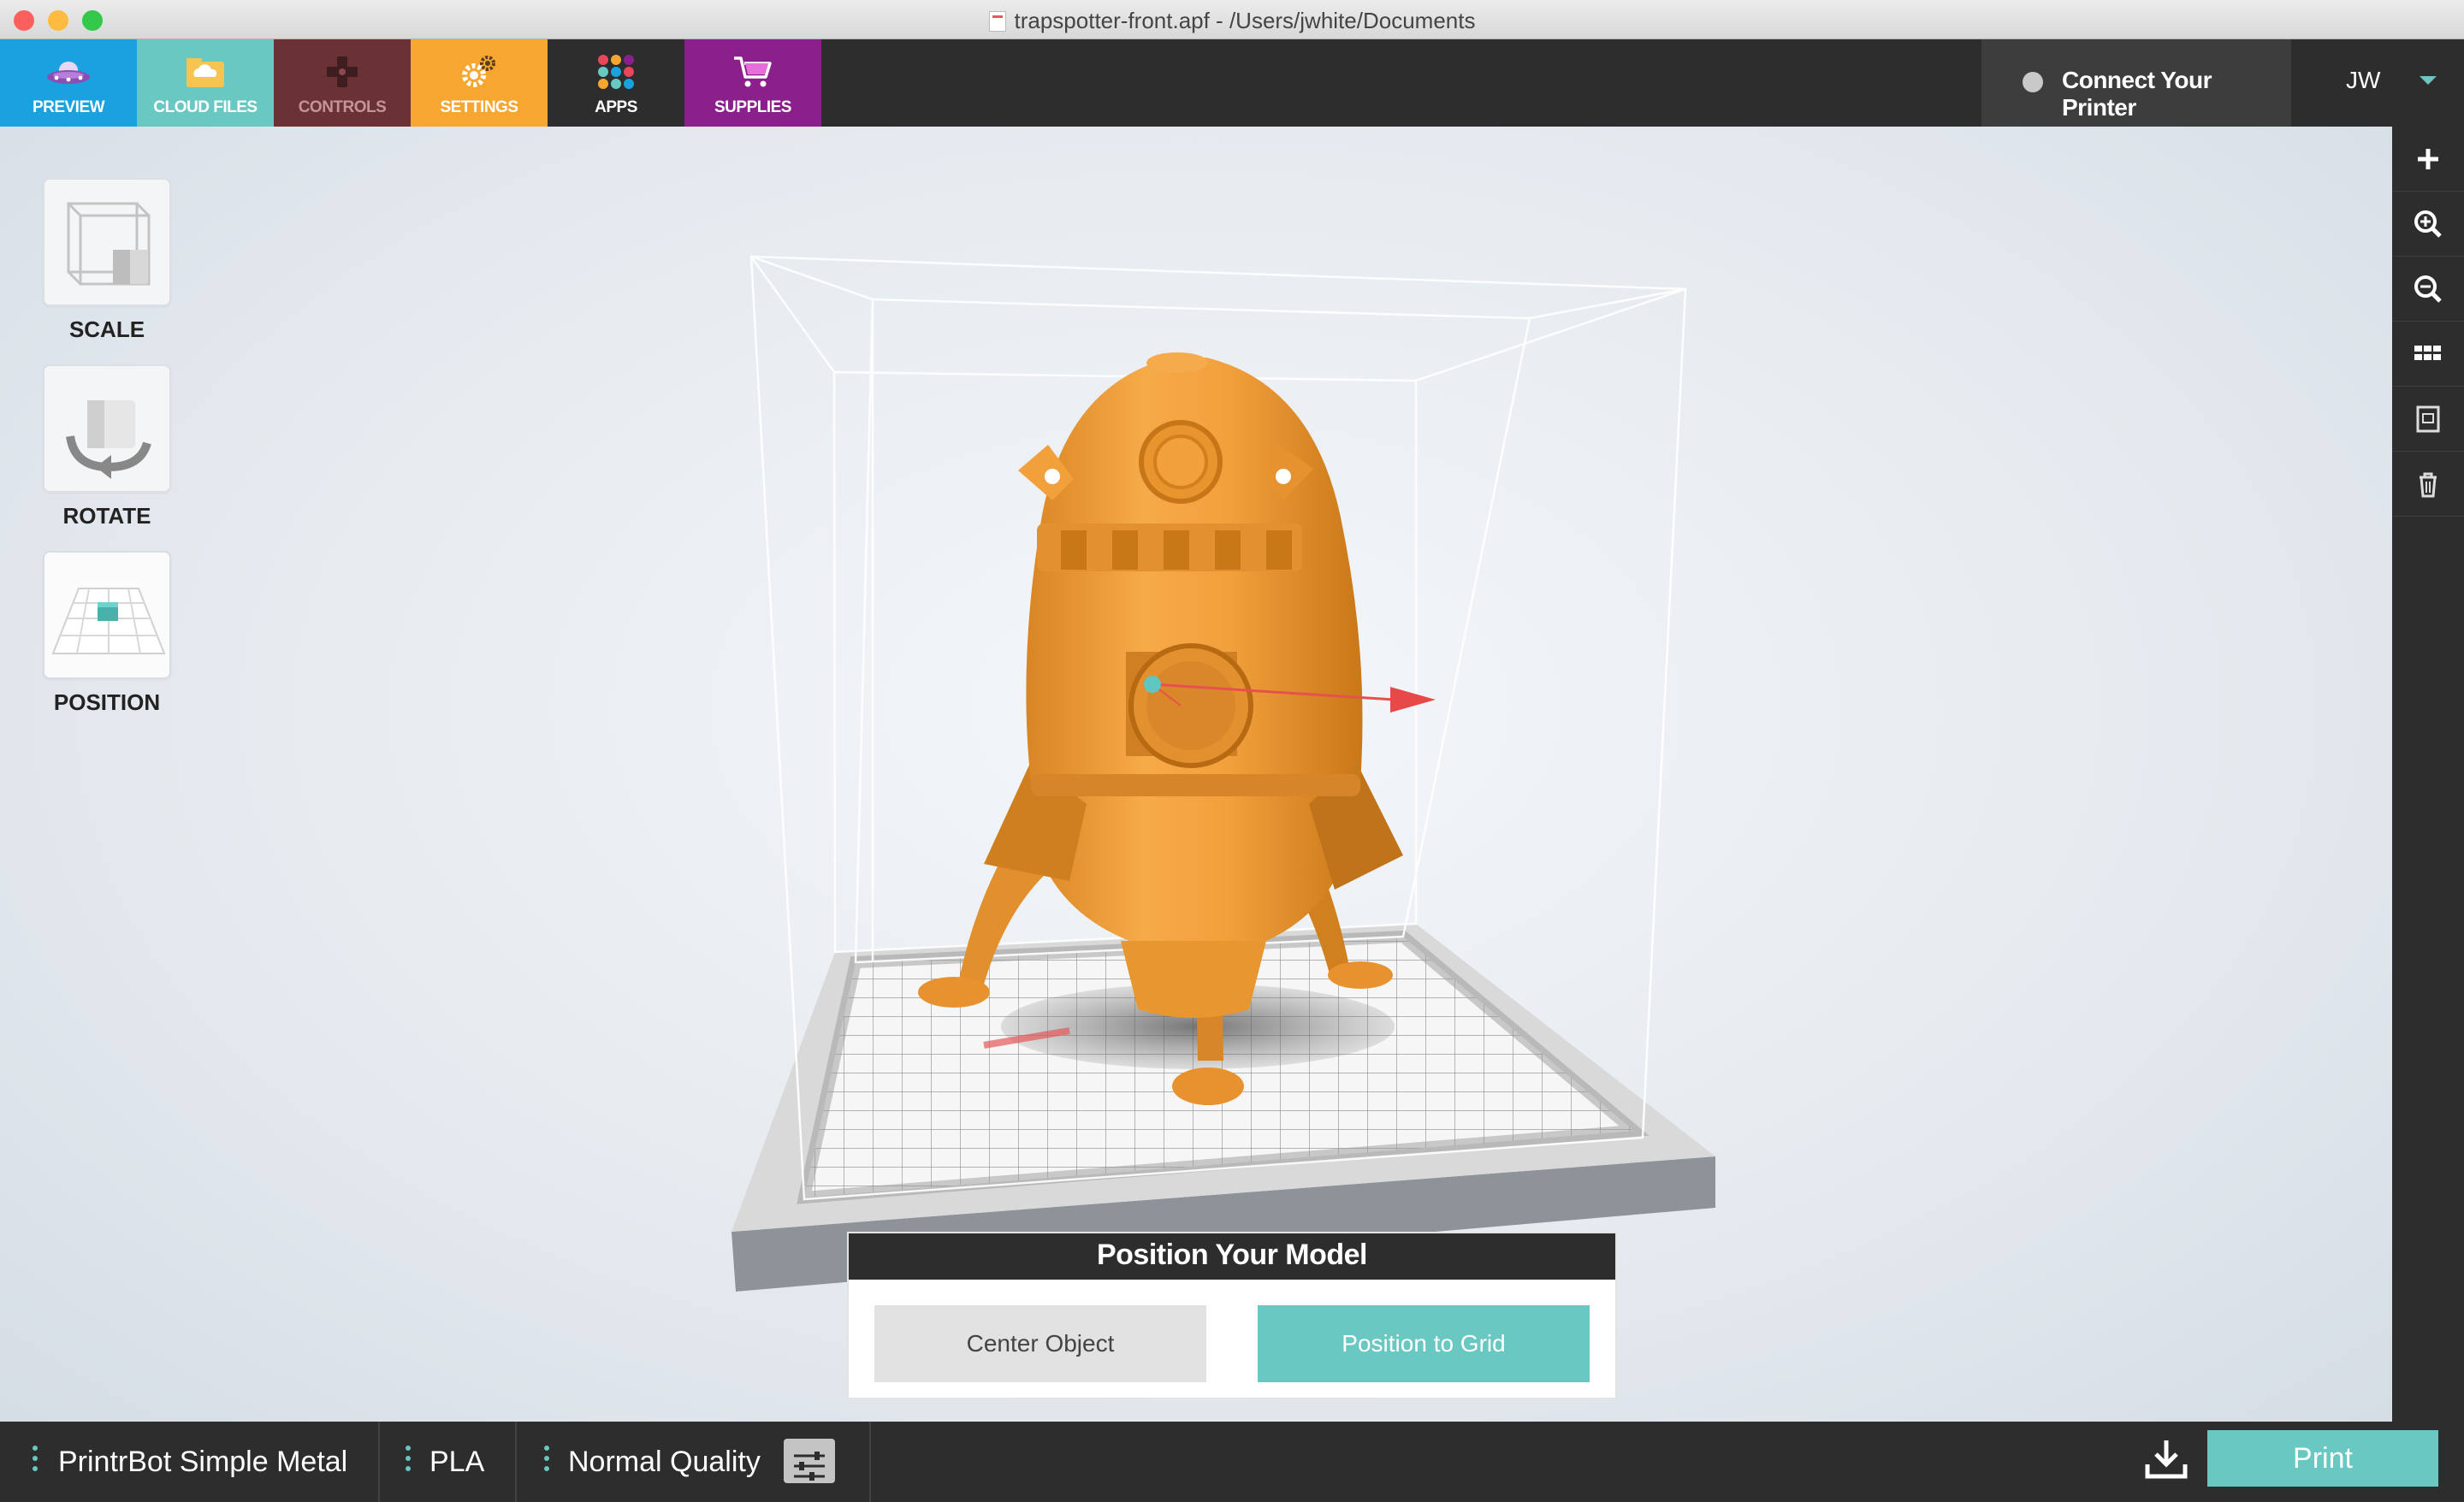 The height and width of the screenshot is (1502, 2464). Describe the element at coordinates (457, 1462) in the screenshot. I see `material-name: PLA` at that location.